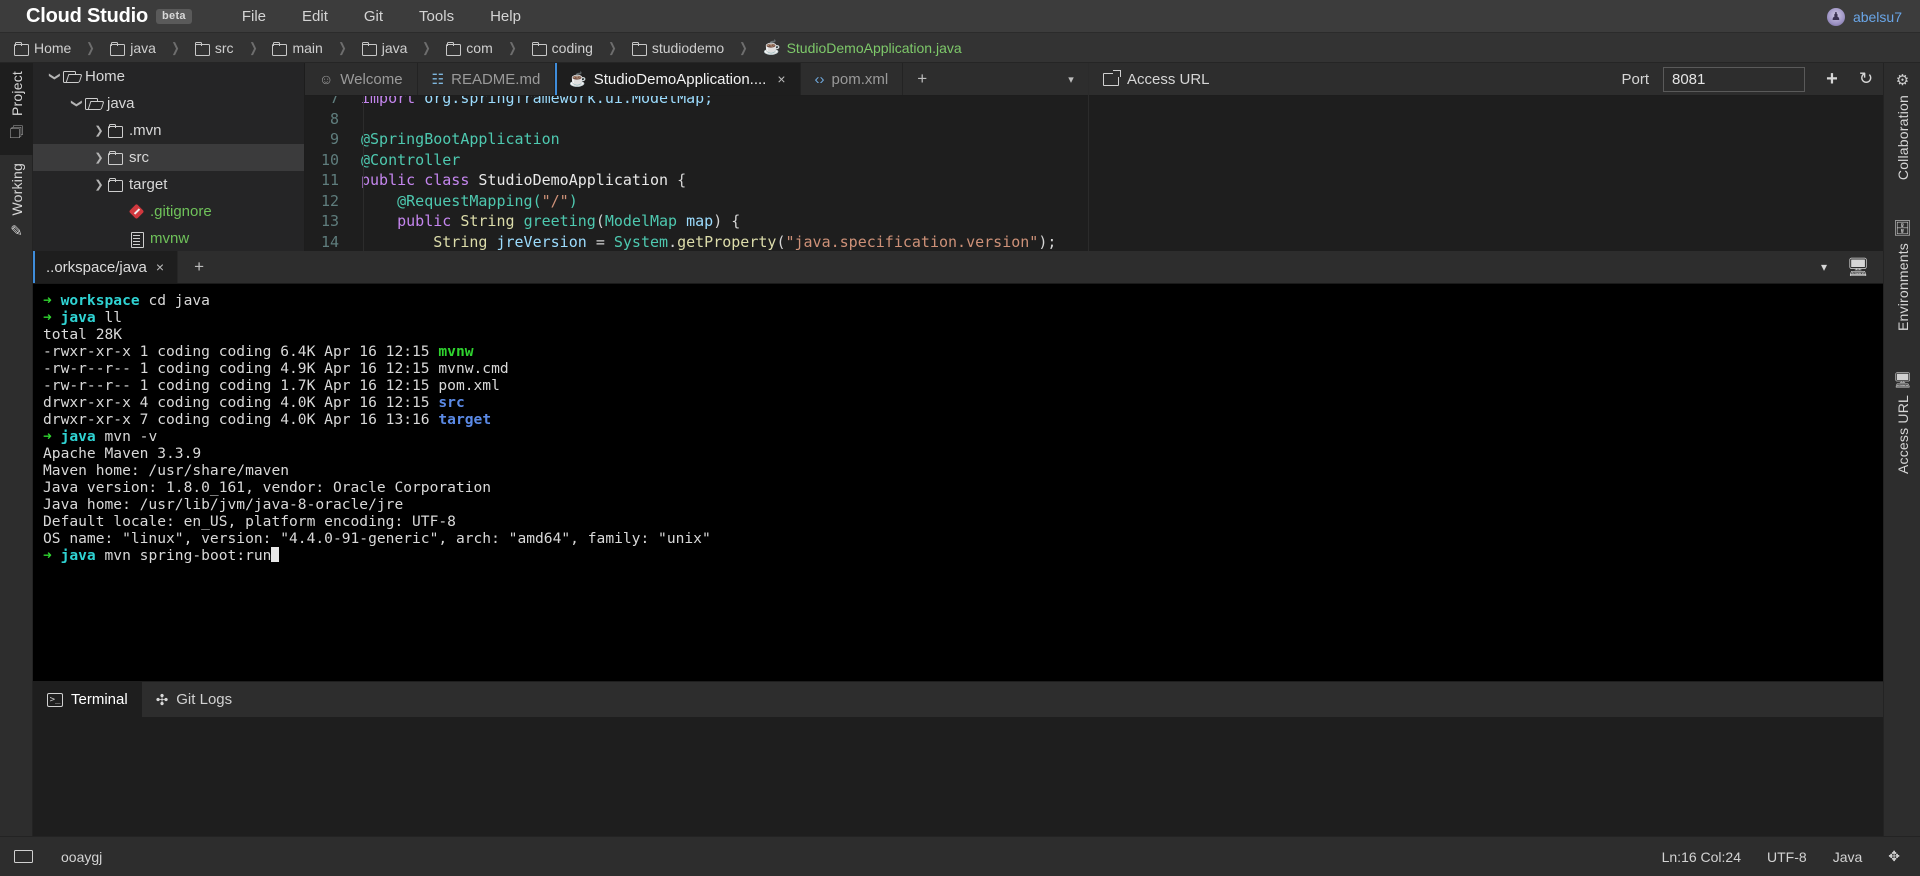 Image resolution: width=1920 pixels, height=876 pixels. What do you see at coordinates (462, 48) in the screenshot?
I see `breadcrumb-item-com: com` at bounding box center [462, 48].